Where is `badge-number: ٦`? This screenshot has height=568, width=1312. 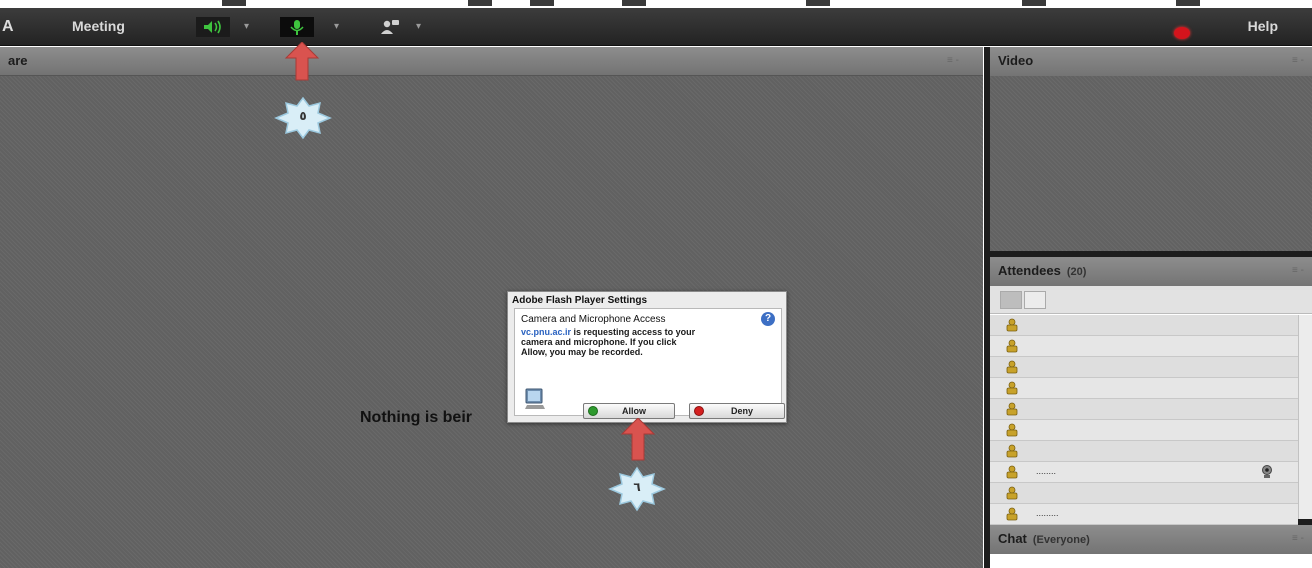 badge-number: ٦ is located at coordinates (637, 487).